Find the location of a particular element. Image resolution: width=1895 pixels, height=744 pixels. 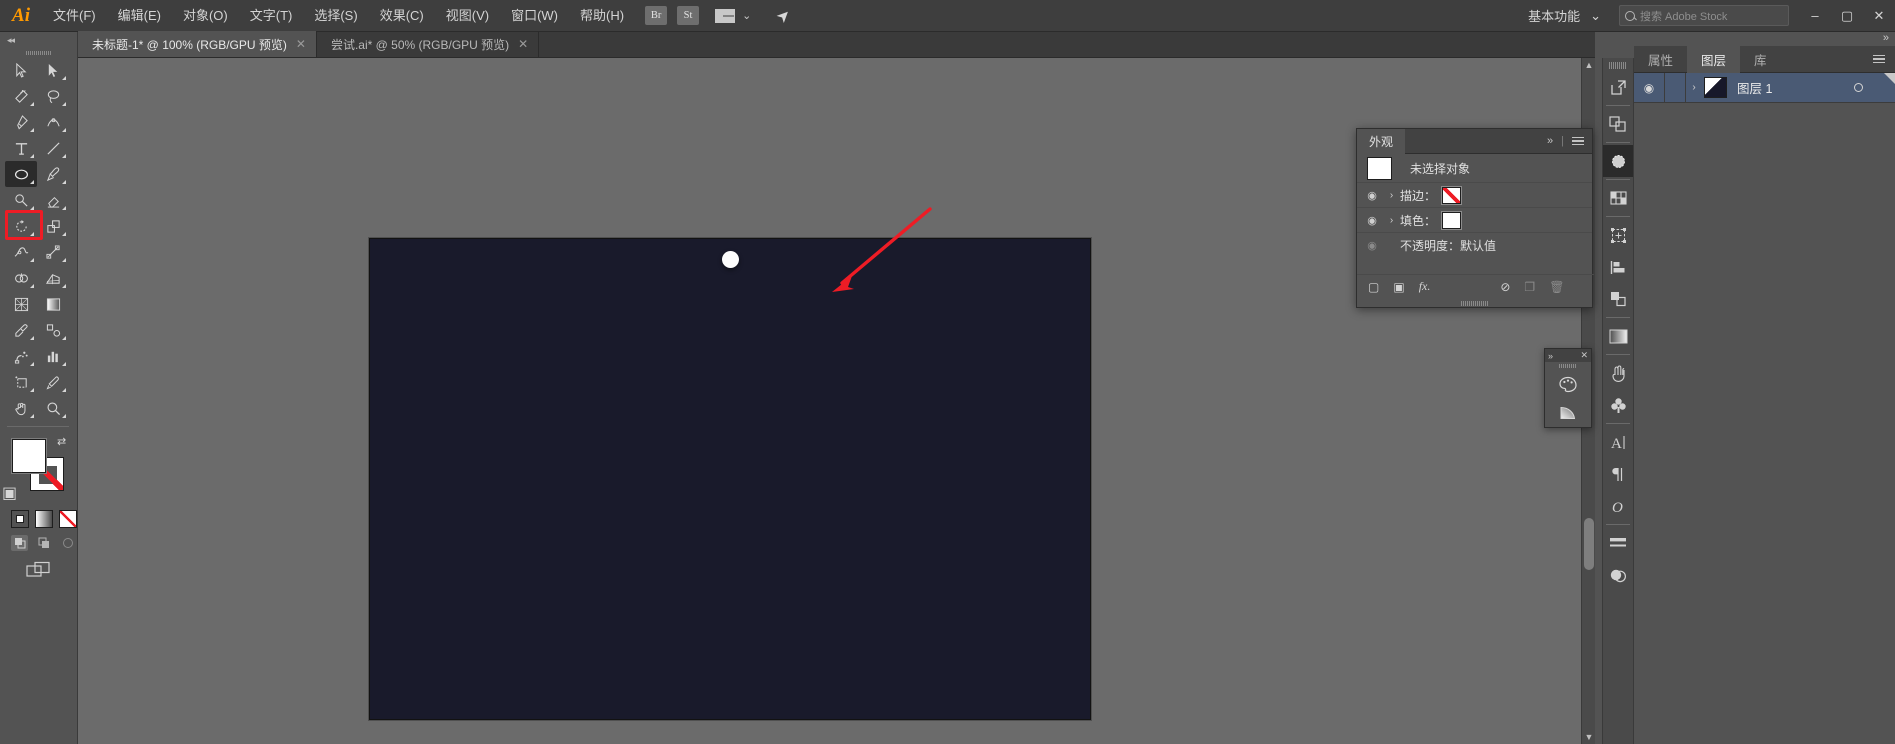

curvature-tool is located at coordinates (53, 122).